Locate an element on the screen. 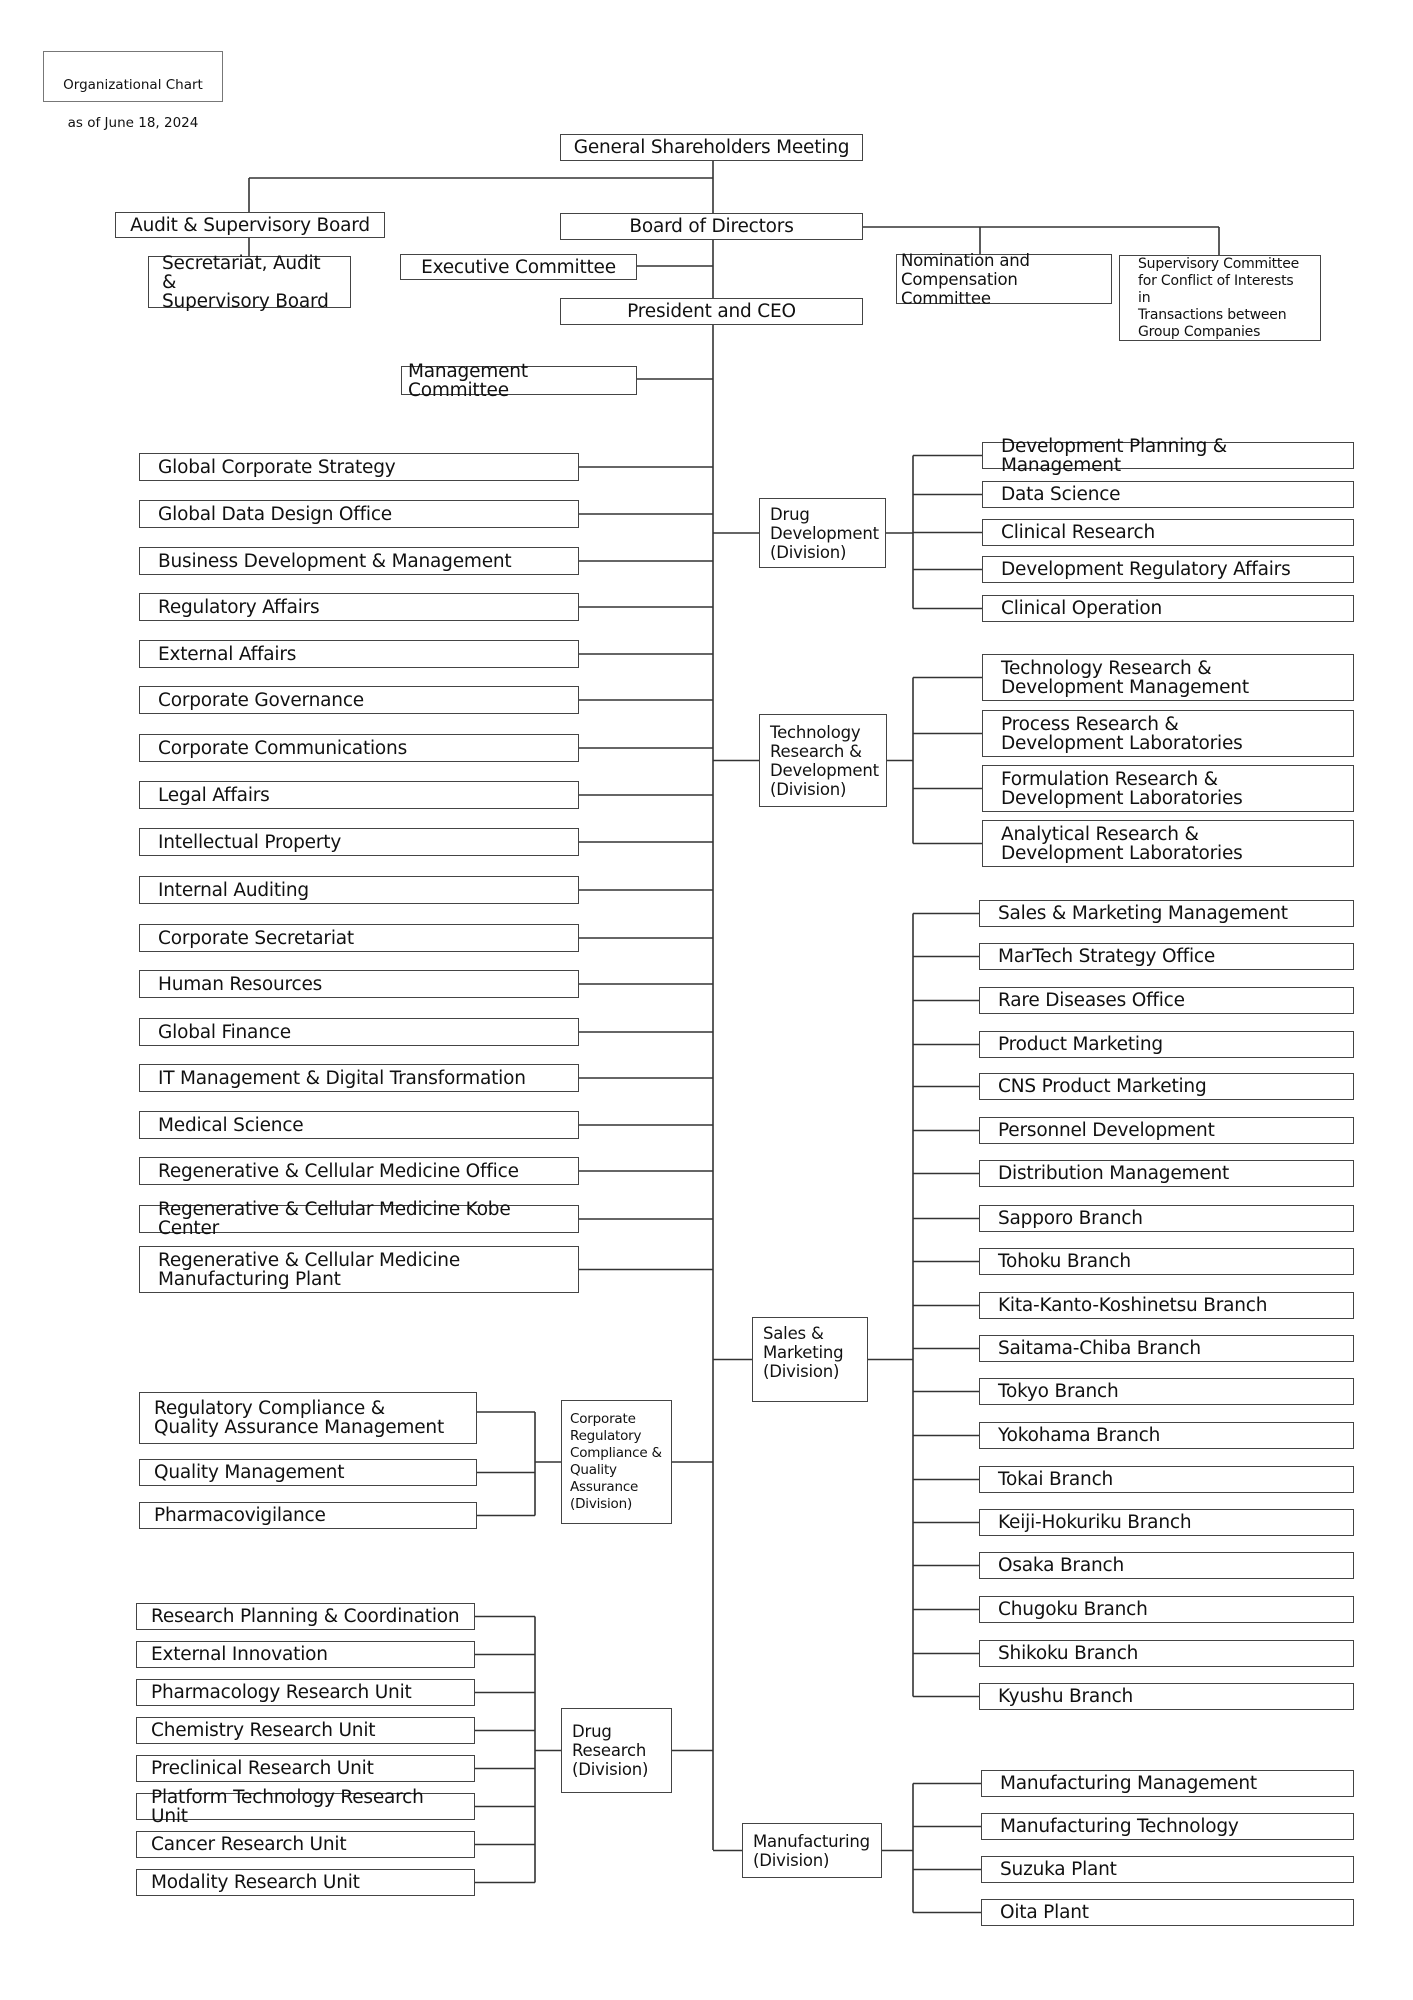 The width and height of the screenshot is (1413, 2000). department-box: Corporate Secretariat is located at coordinates (359, 938).